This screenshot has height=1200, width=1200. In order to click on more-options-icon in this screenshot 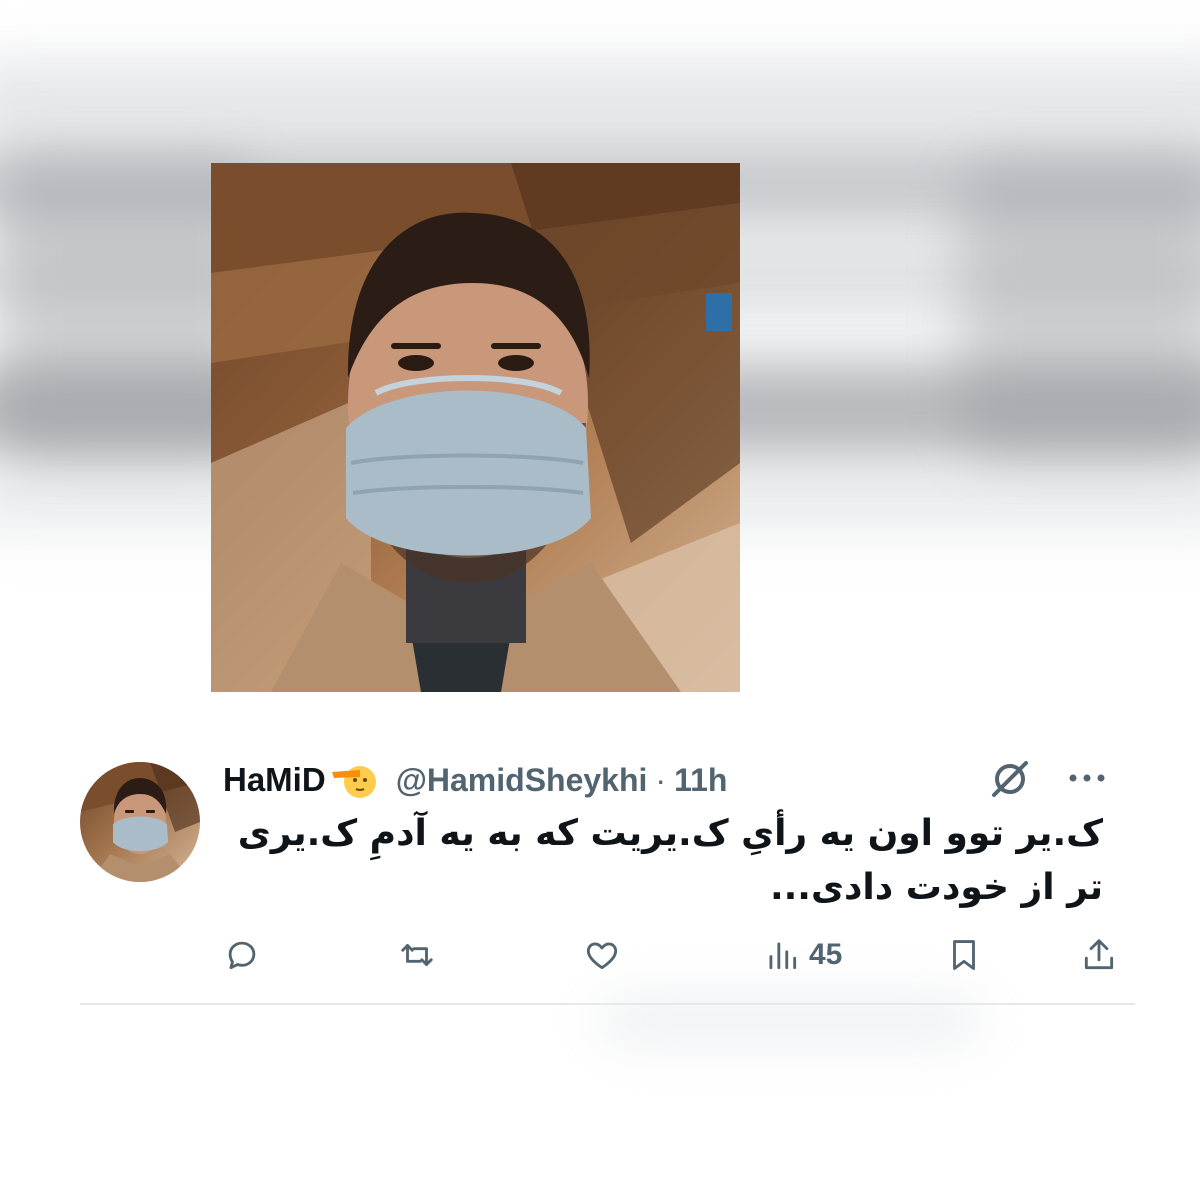, I will do `click(1087, 778)`.